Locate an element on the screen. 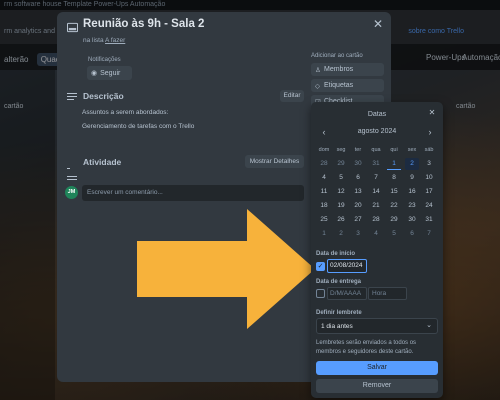 The image size is (500, 400). description-heading: Descrição is located at coordinates (103, 96).